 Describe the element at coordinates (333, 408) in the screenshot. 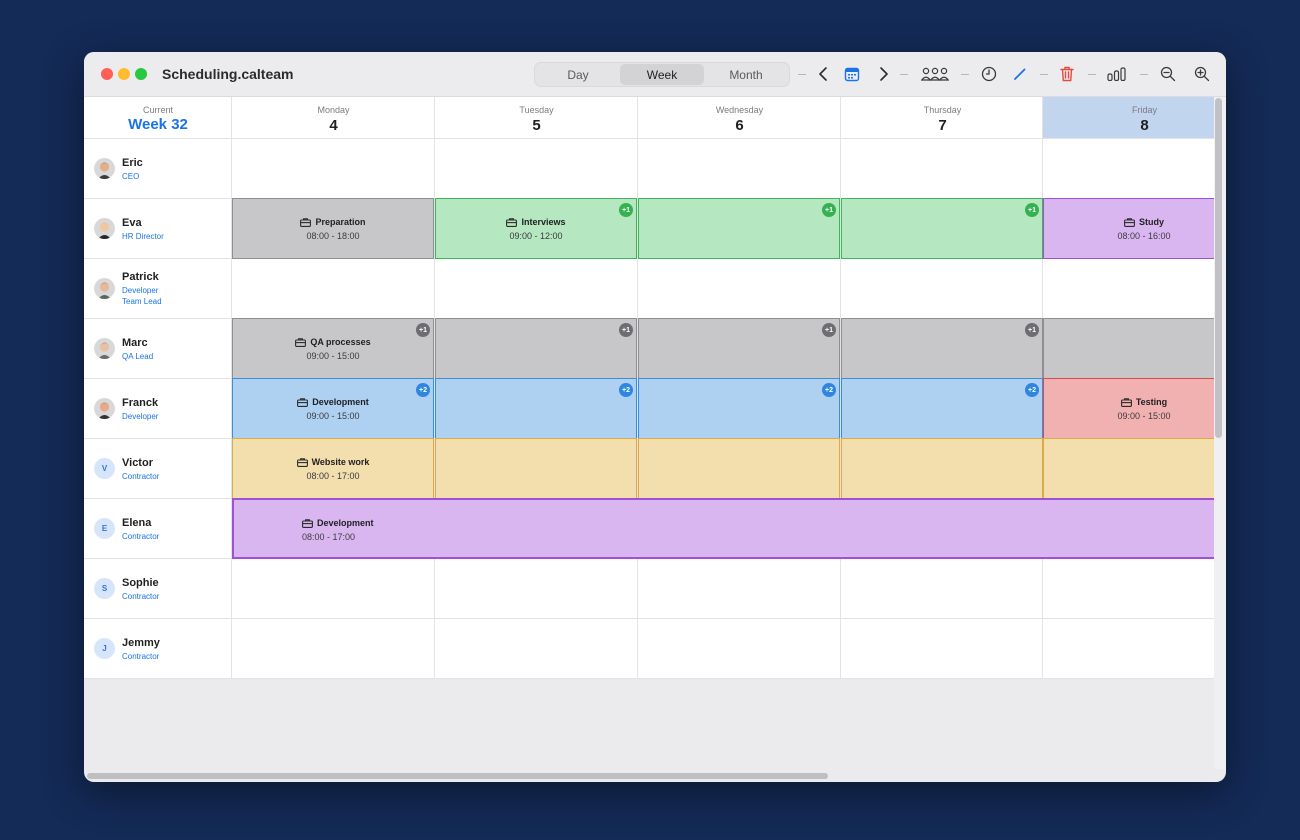

I see `event-development: Development 09:00 - 15:00 +2` at that location.